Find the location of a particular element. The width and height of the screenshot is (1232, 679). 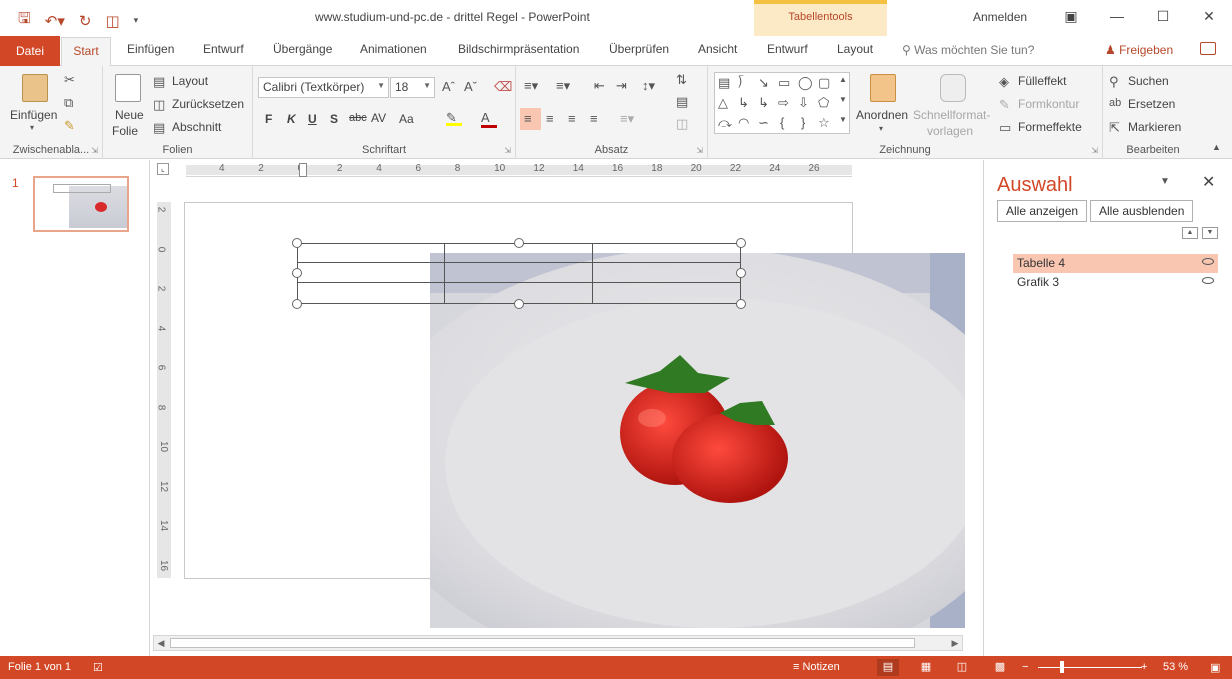

horizontal-scrollbar: ◀ ▶ is located at coordinates (558, 643).